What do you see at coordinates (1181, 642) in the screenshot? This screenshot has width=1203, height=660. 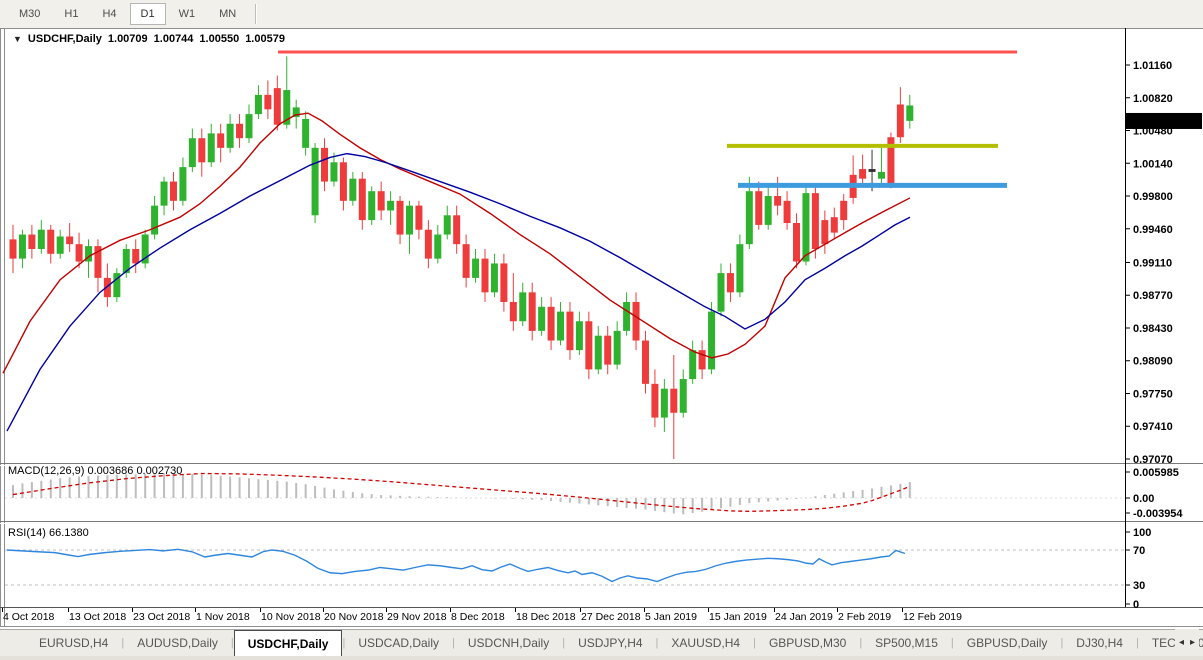 I see `tab-scroll-left-icon: ◂` at bounding box center [1181, 642].